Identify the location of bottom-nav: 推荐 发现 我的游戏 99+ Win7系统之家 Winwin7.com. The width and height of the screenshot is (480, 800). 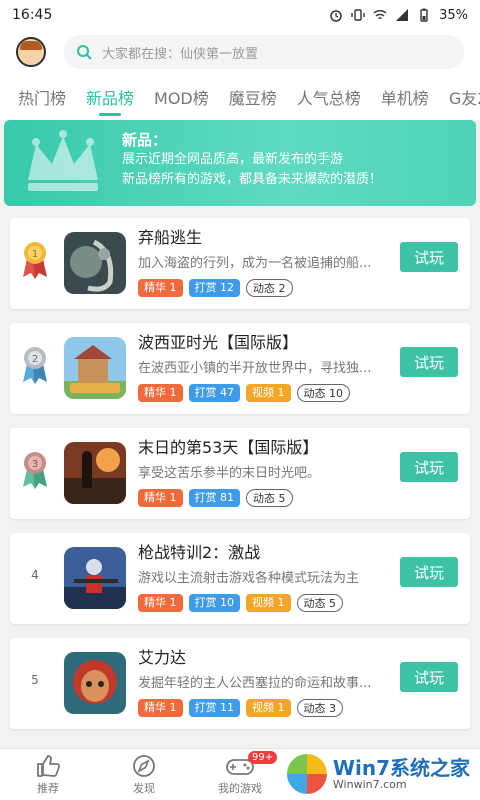
(240, 774).